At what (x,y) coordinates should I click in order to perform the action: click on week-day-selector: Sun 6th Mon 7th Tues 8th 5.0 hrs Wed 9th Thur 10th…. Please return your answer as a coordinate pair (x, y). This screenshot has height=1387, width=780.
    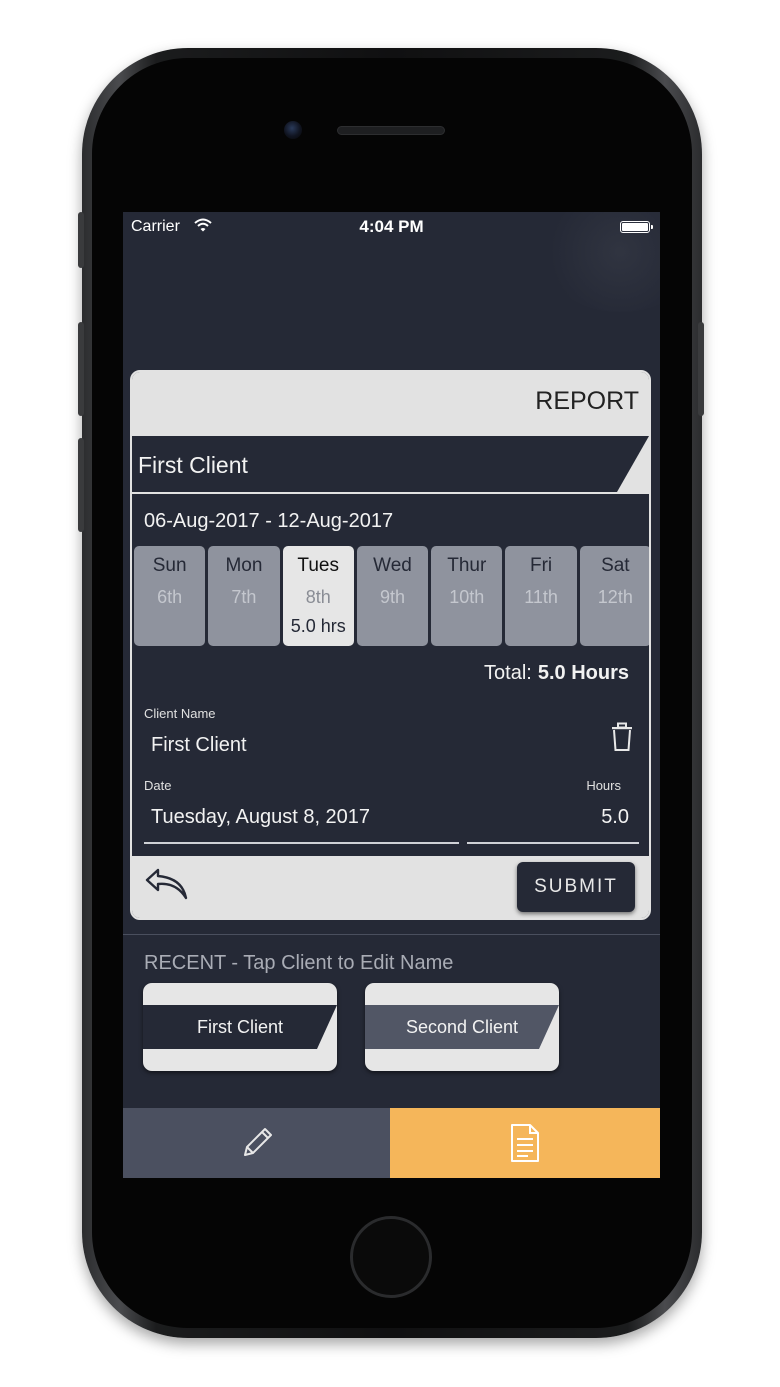
    Looking at the image, I should click on (391, 596).